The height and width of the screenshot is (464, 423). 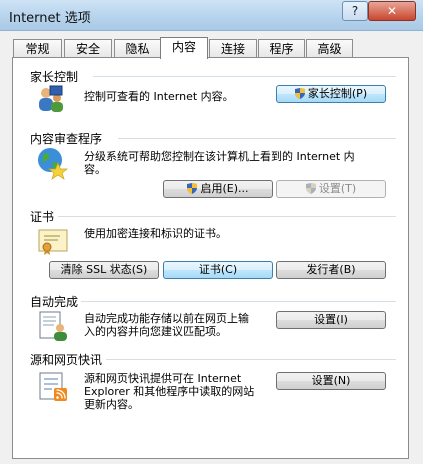 I want to click on content-advisor-icon, so click(x=53, y=164).